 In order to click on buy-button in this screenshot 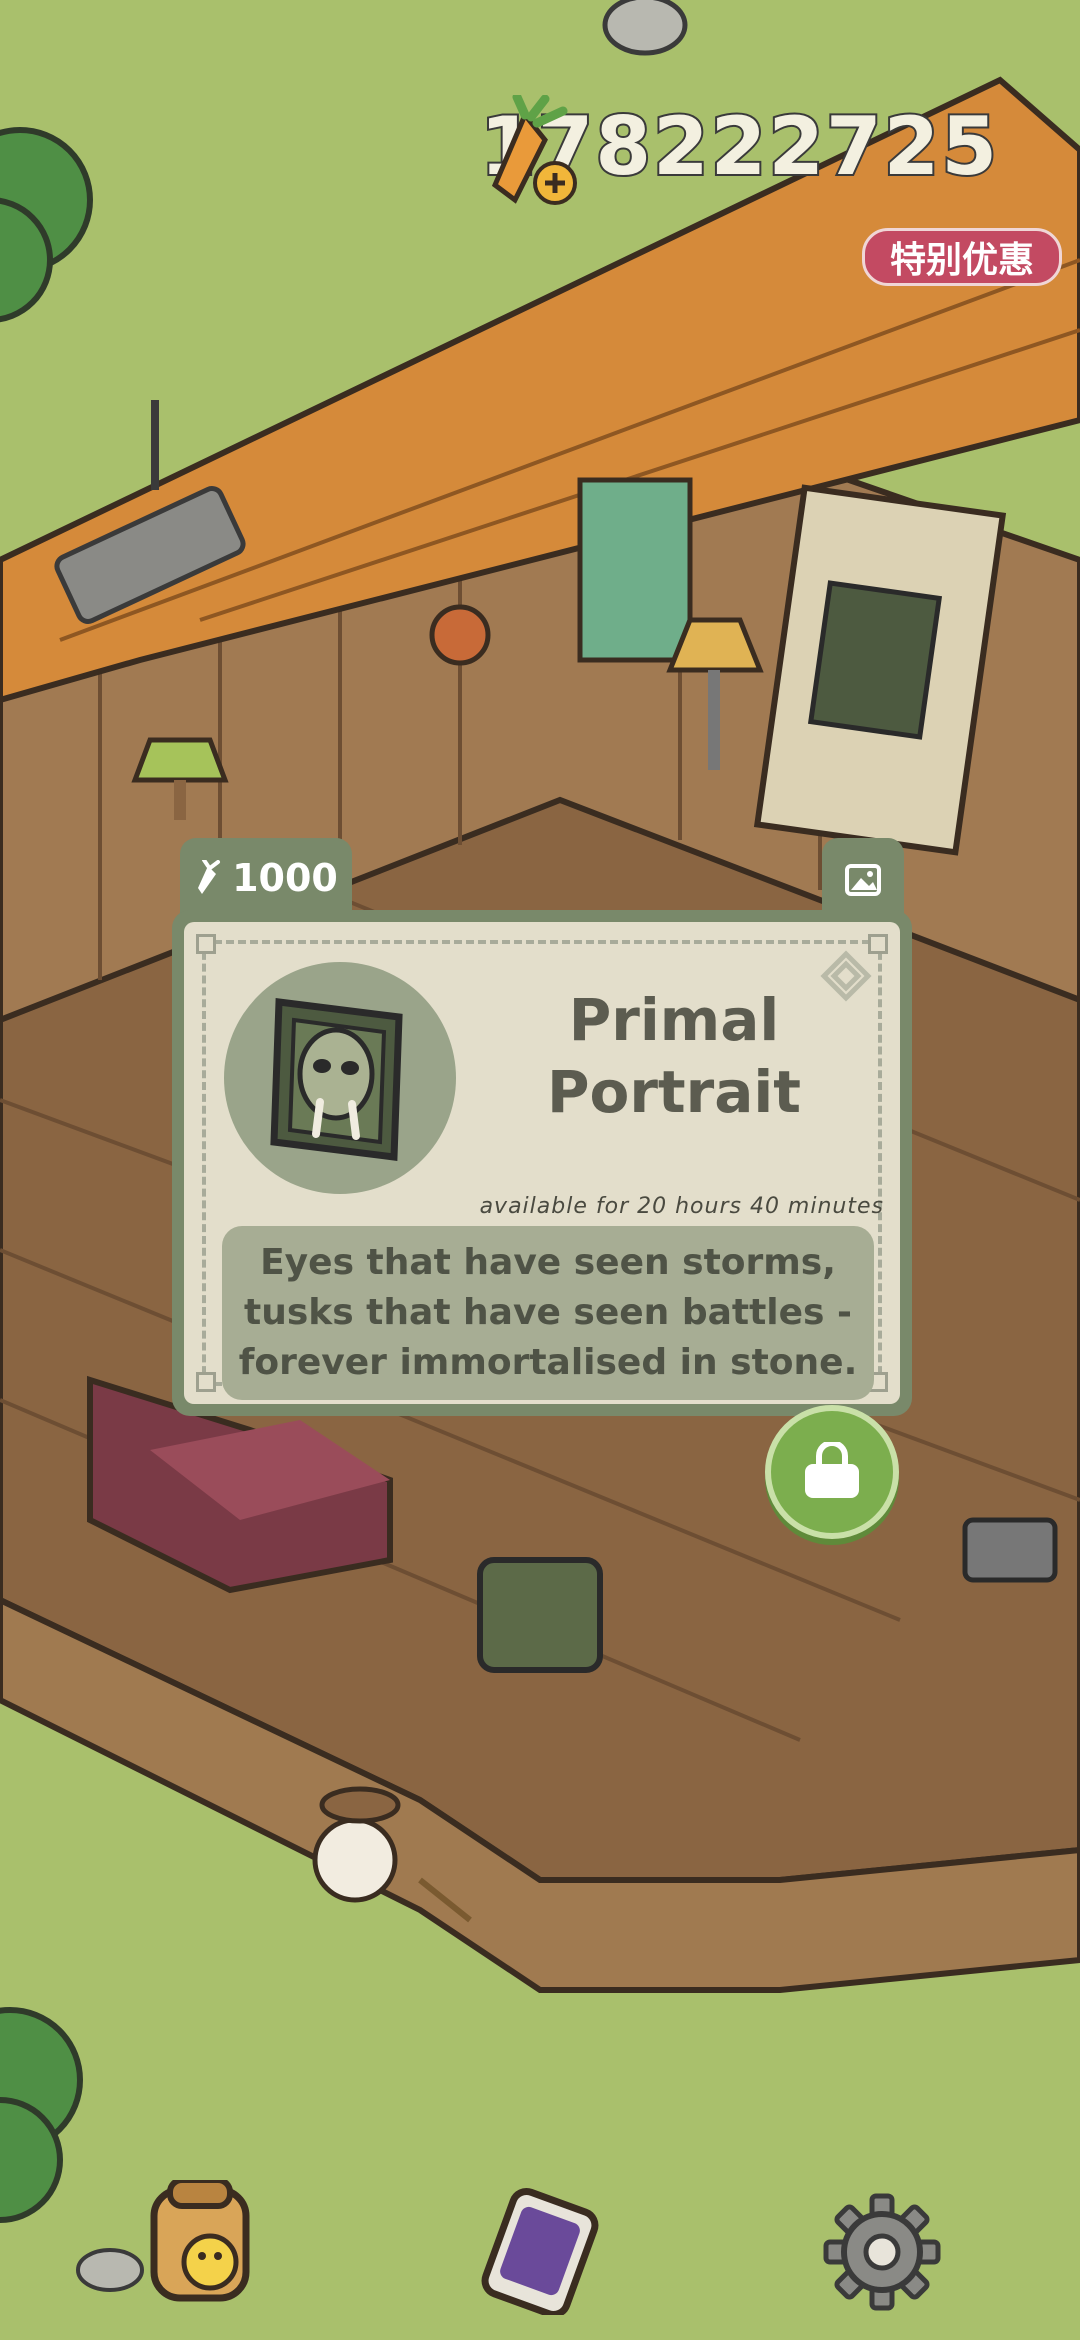, I will do `click(832, 1472)`.